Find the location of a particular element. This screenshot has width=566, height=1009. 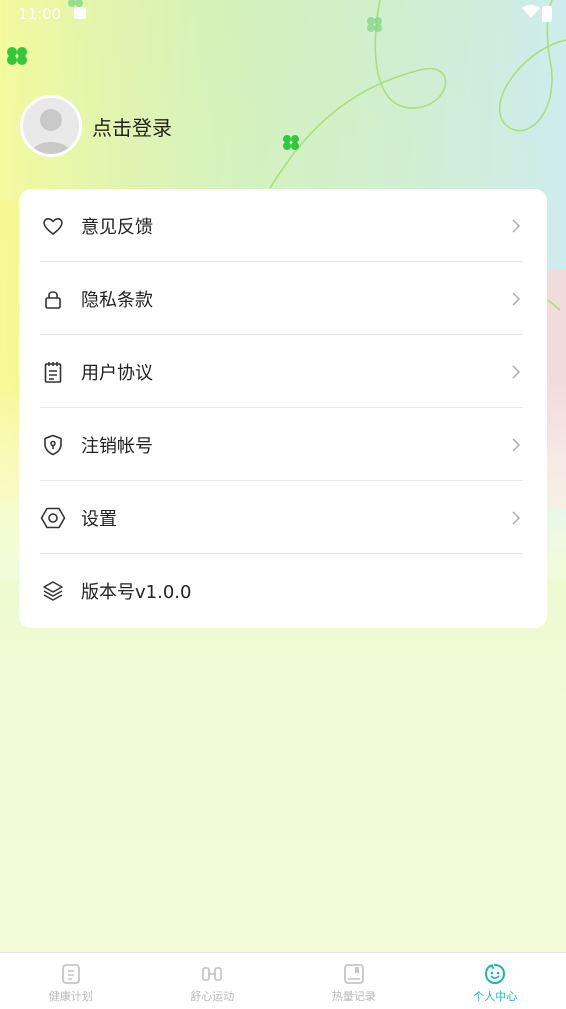

menu-item-feedback: 意见反馈 is located at coordinates (281, 225).